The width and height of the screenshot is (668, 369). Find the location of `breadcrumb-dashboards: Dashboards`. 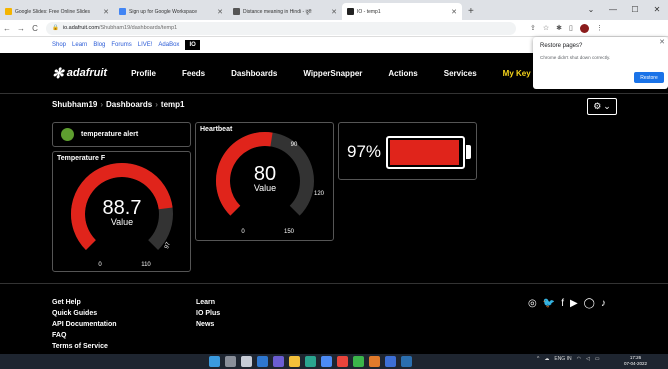

breadcrumb-dashboards: Dashboards is located at coordinates (129, 104).